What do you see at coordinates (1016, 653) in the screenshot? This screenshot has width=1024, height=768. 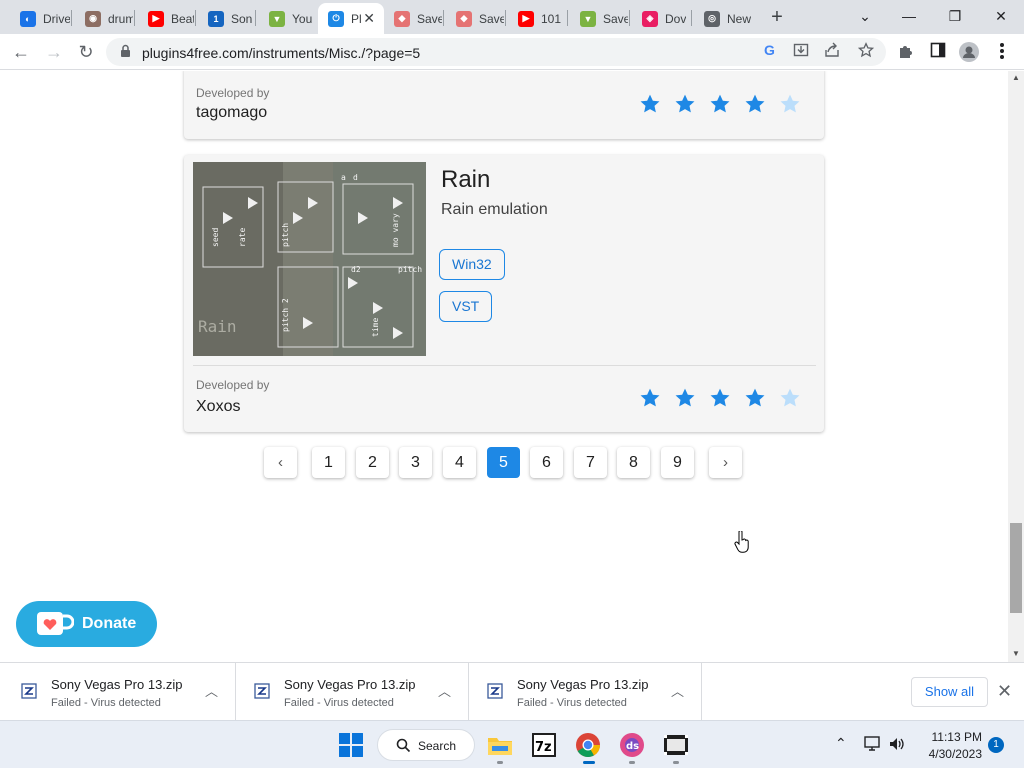 I see `scroll-down-icon: ▼` at bounding box center [1016, 653].